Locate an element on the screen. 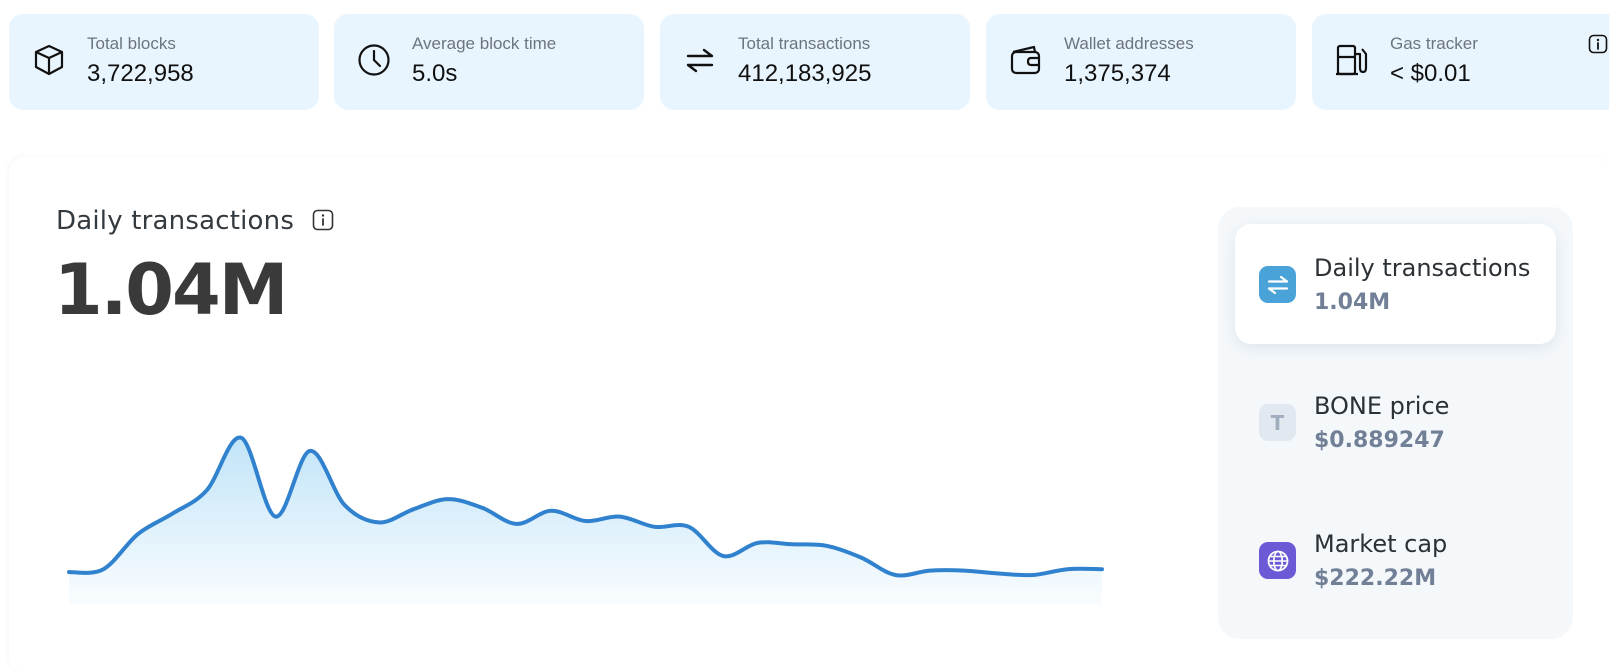 This screenshot has width=1609, height=672. token-letter: T is located at coordinates (1277, 422).